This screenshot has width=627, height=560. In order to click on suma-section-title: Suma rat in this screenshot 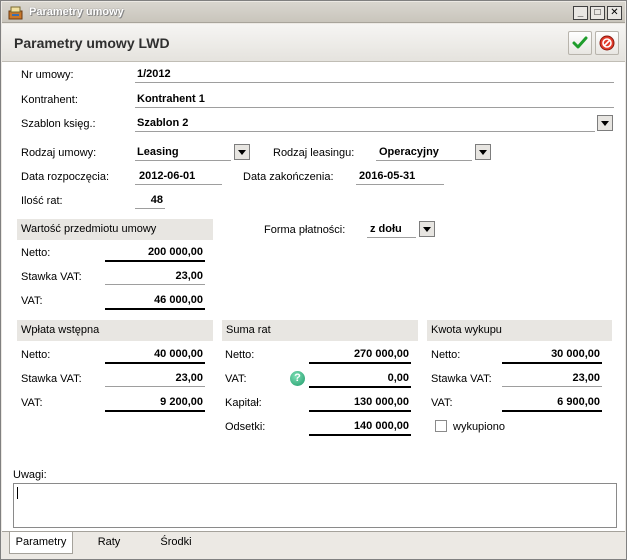, I will do `click(248, 330)`.